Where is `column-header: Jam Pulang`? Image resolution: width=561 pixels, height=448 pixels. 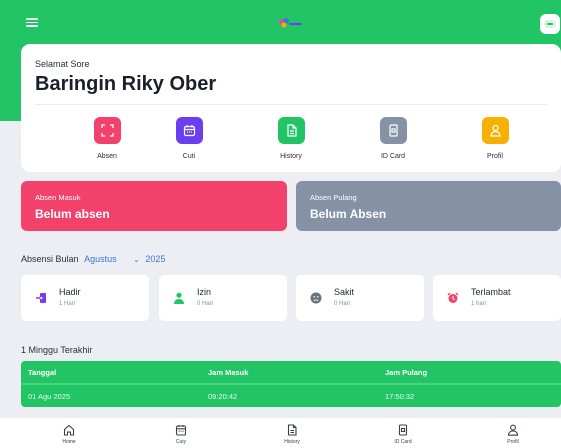 column-header: Jam Pulang is located at coordinates (406, 372).